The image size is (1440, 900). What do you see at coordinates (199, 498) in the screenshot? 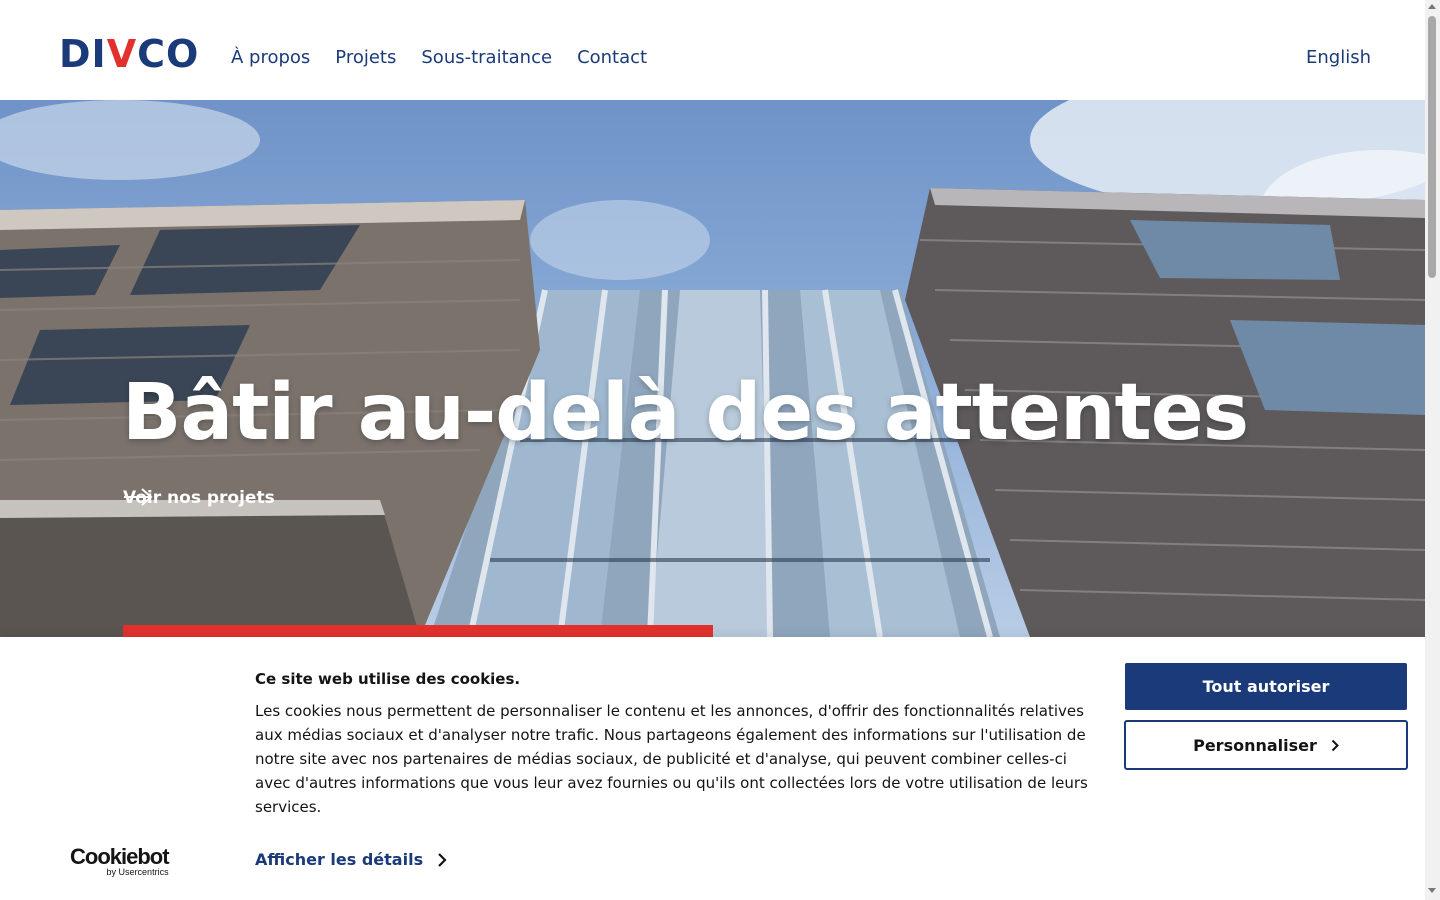
I see `view-projects-link: Voir nos projets` at bounding box center [199, 498].